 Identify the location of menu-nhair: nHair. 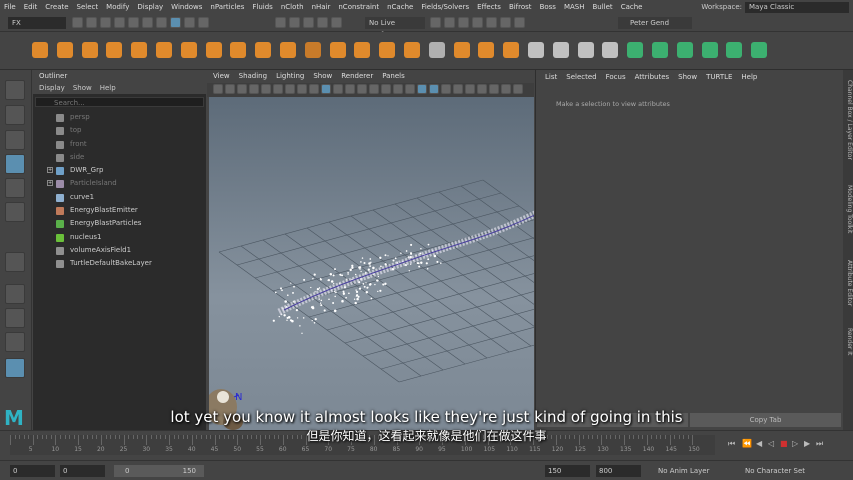
(321, 7).